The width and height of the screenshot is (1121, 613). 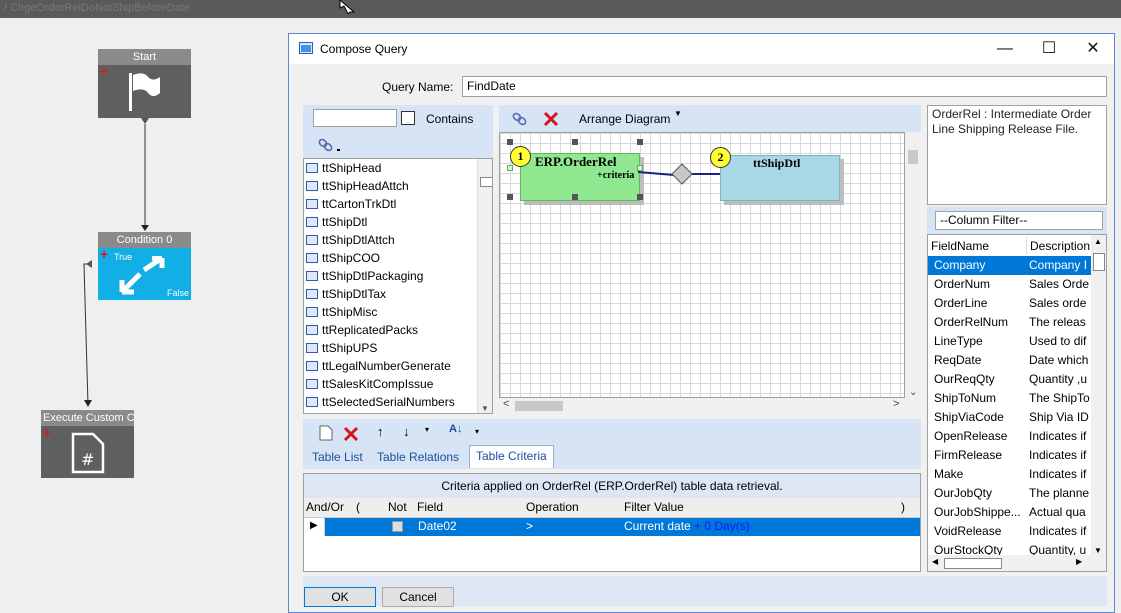 What do you see at coordinates (306, 48) in the screenshot?
I see `window-icon` at bounding box center [306, 48].